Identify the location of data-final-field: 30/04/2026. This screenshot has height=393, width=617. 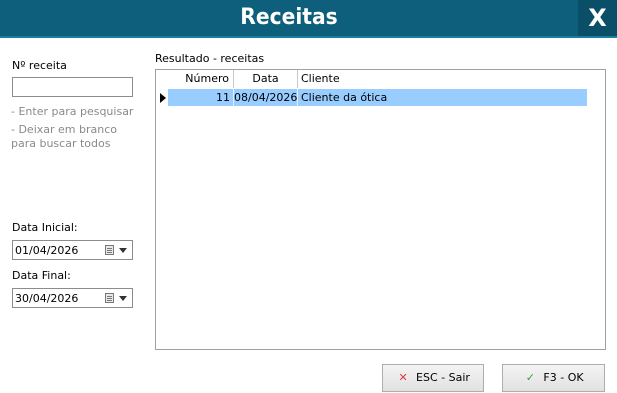
(72, 298).